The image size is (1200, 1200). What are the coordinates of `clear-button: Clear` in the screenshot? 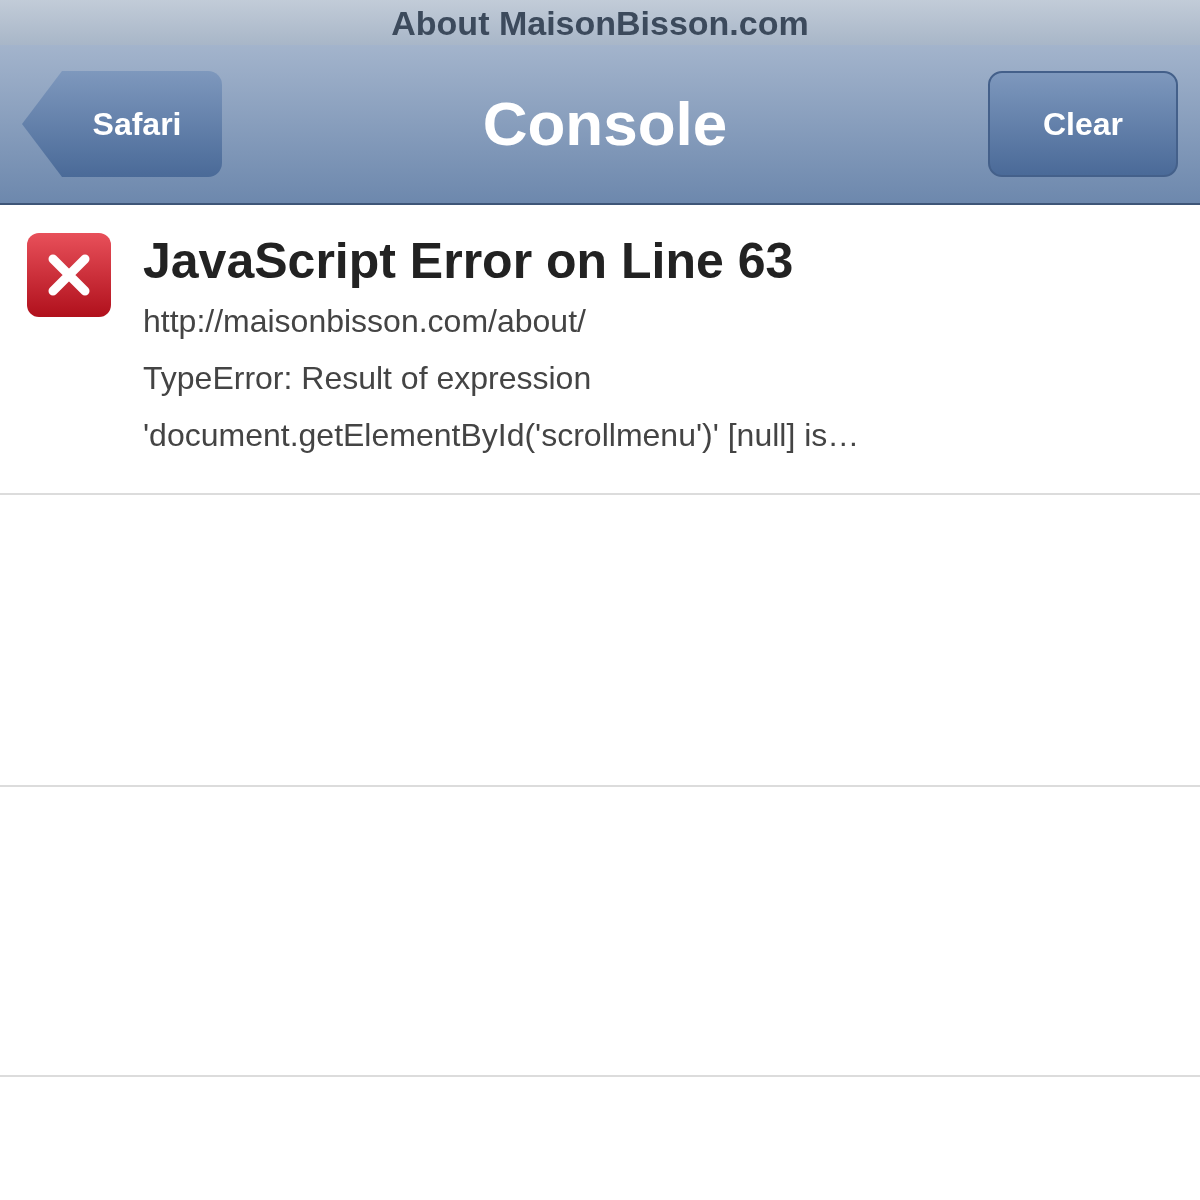 It's located at (1083, 124).